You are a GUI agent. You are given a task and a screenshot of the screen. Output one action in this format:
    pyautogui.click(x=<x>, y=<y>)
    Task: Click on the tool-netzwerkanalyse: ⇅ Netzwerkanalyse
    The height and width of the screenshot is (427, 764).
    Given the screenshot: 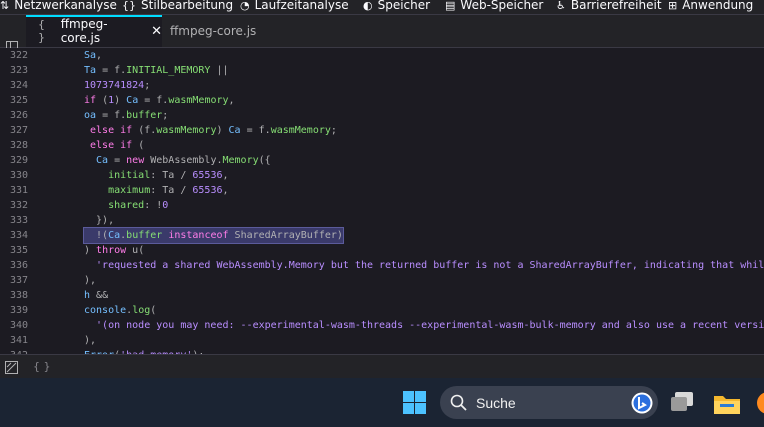 What is the action you would take?
    pyautogui.click(x=58, y=7)
    